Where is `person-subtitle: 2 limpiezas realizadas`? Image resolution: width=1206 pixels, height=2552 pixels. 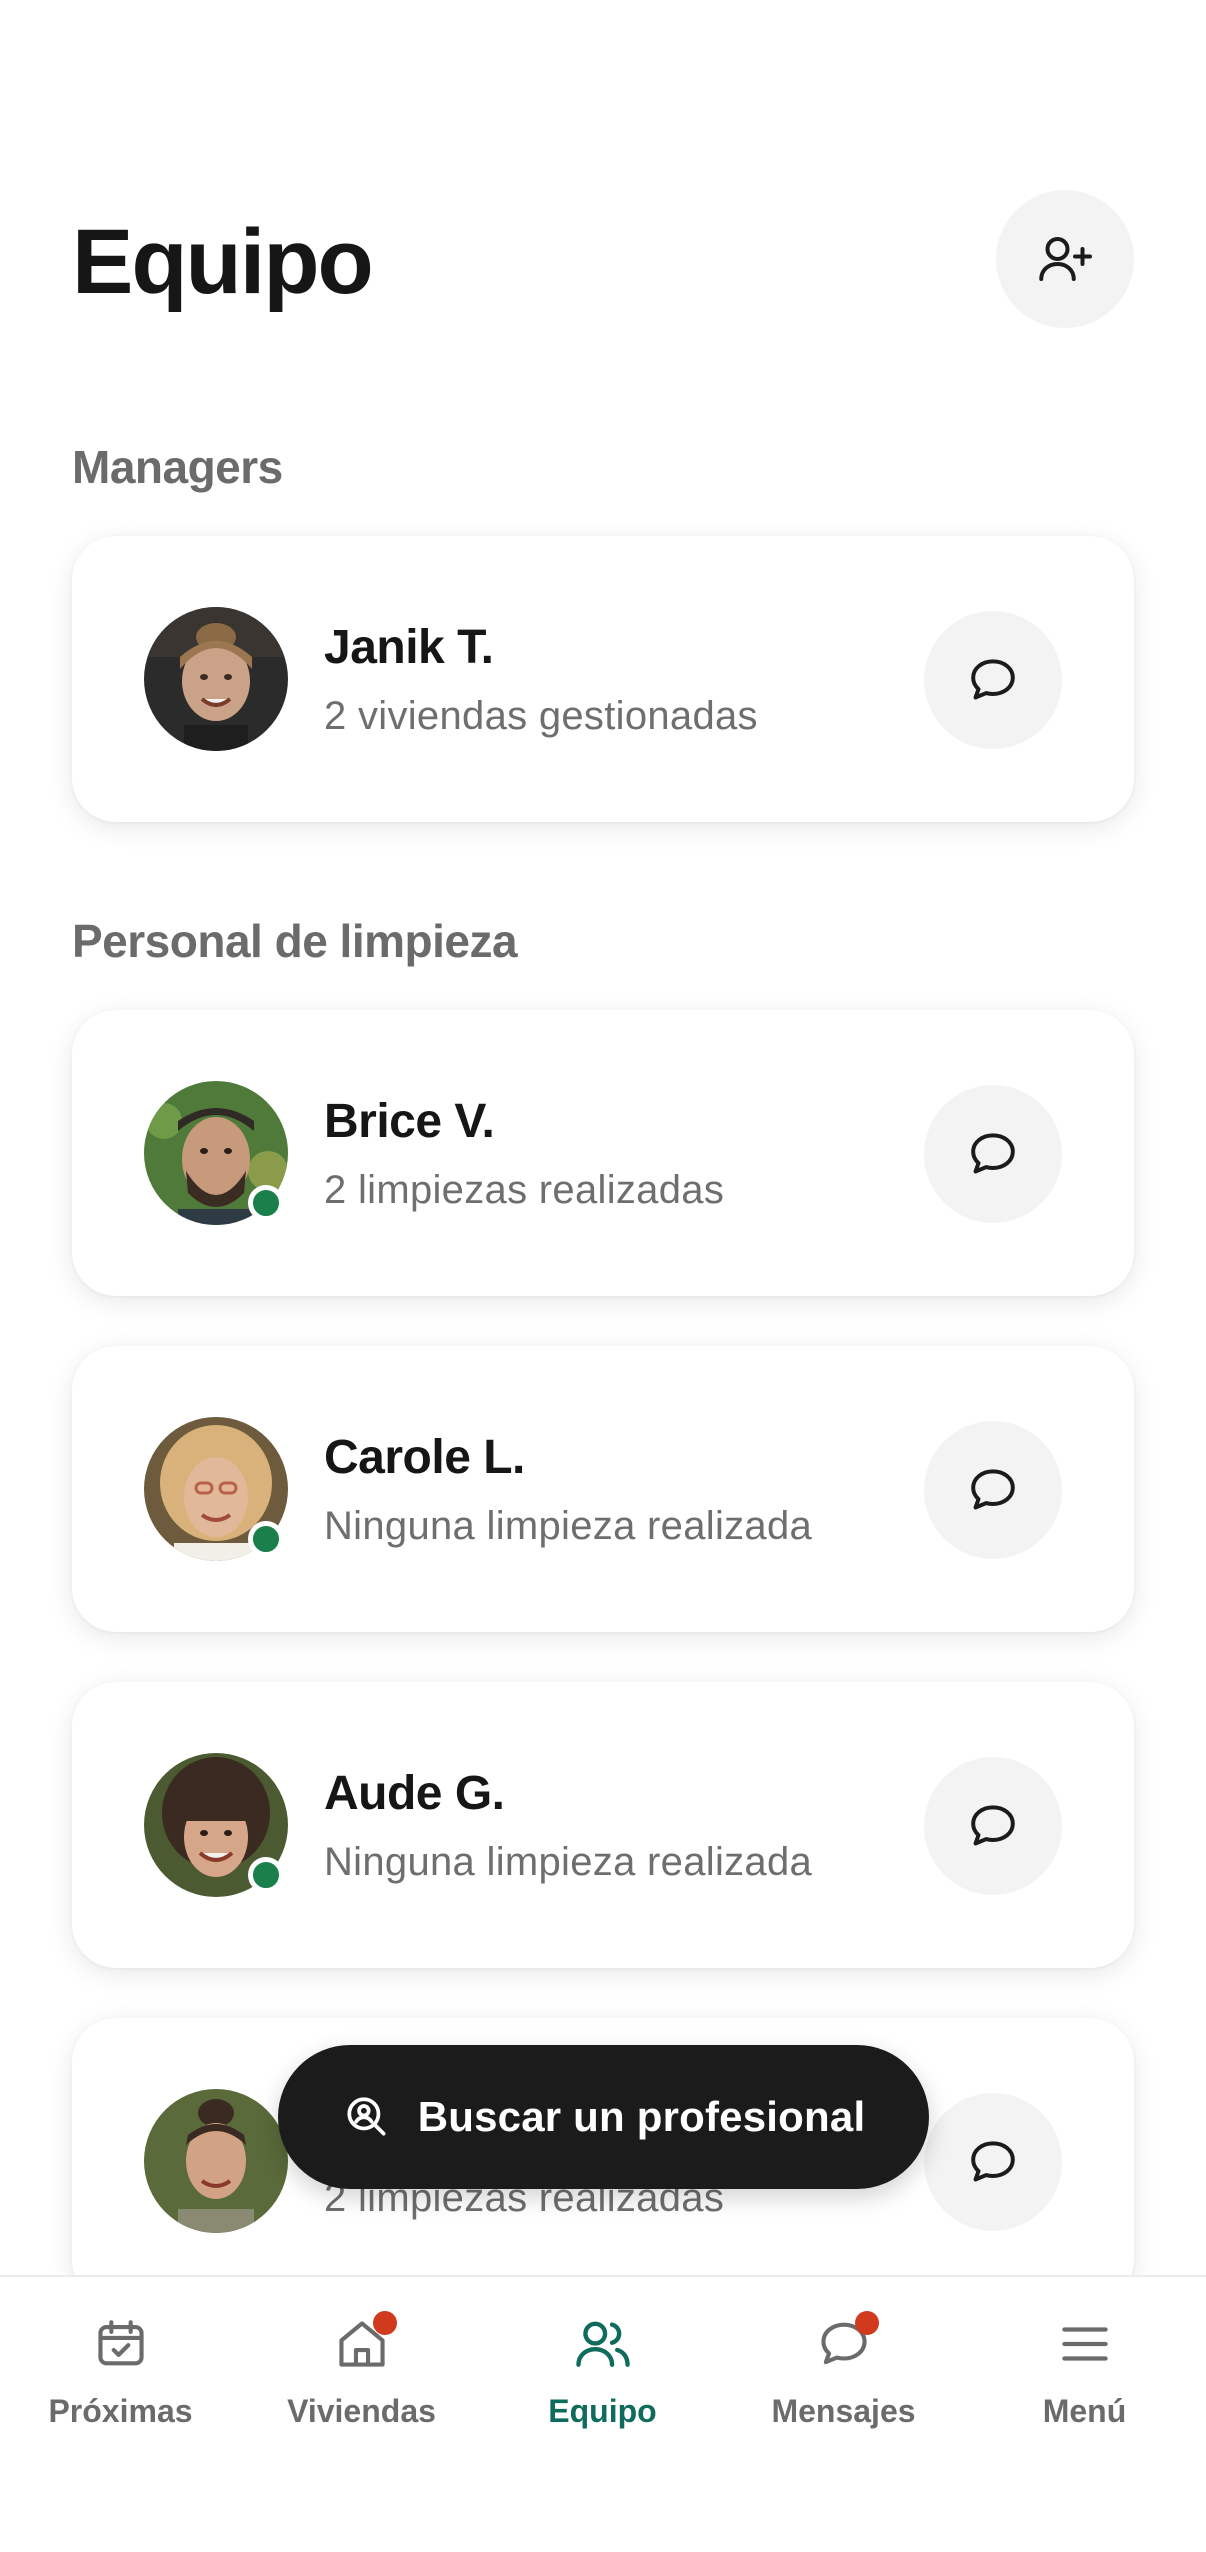
person-subtitle: 2 limpiezas realizadas is located at coordinates (524, 1190).